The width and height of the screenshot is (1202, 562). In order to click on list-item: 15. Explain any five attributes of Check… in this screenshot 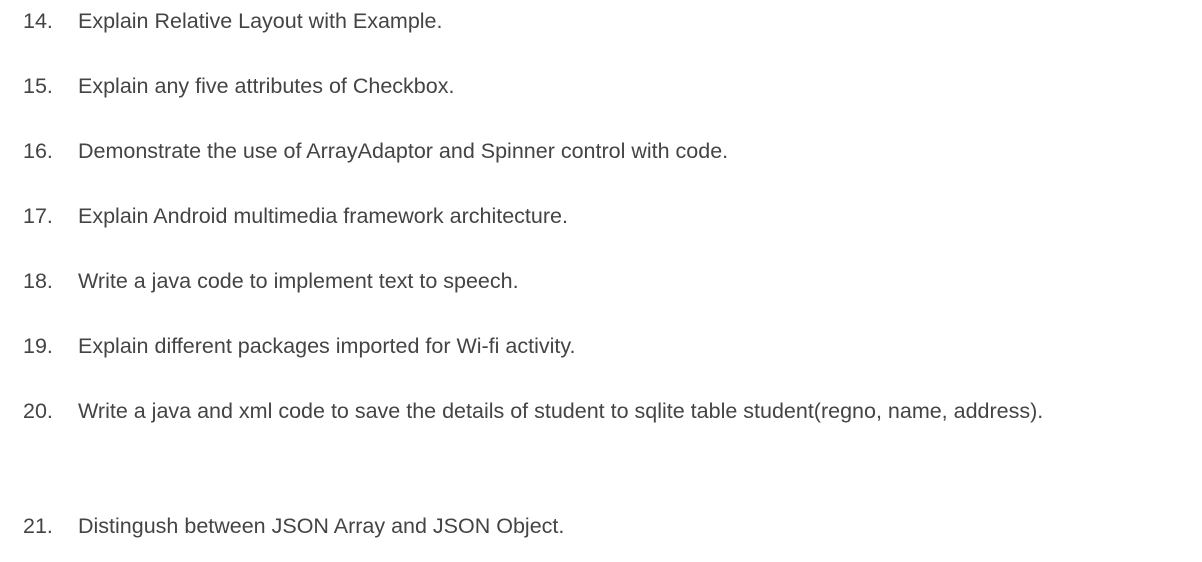, I will do `click(601, 86)`.